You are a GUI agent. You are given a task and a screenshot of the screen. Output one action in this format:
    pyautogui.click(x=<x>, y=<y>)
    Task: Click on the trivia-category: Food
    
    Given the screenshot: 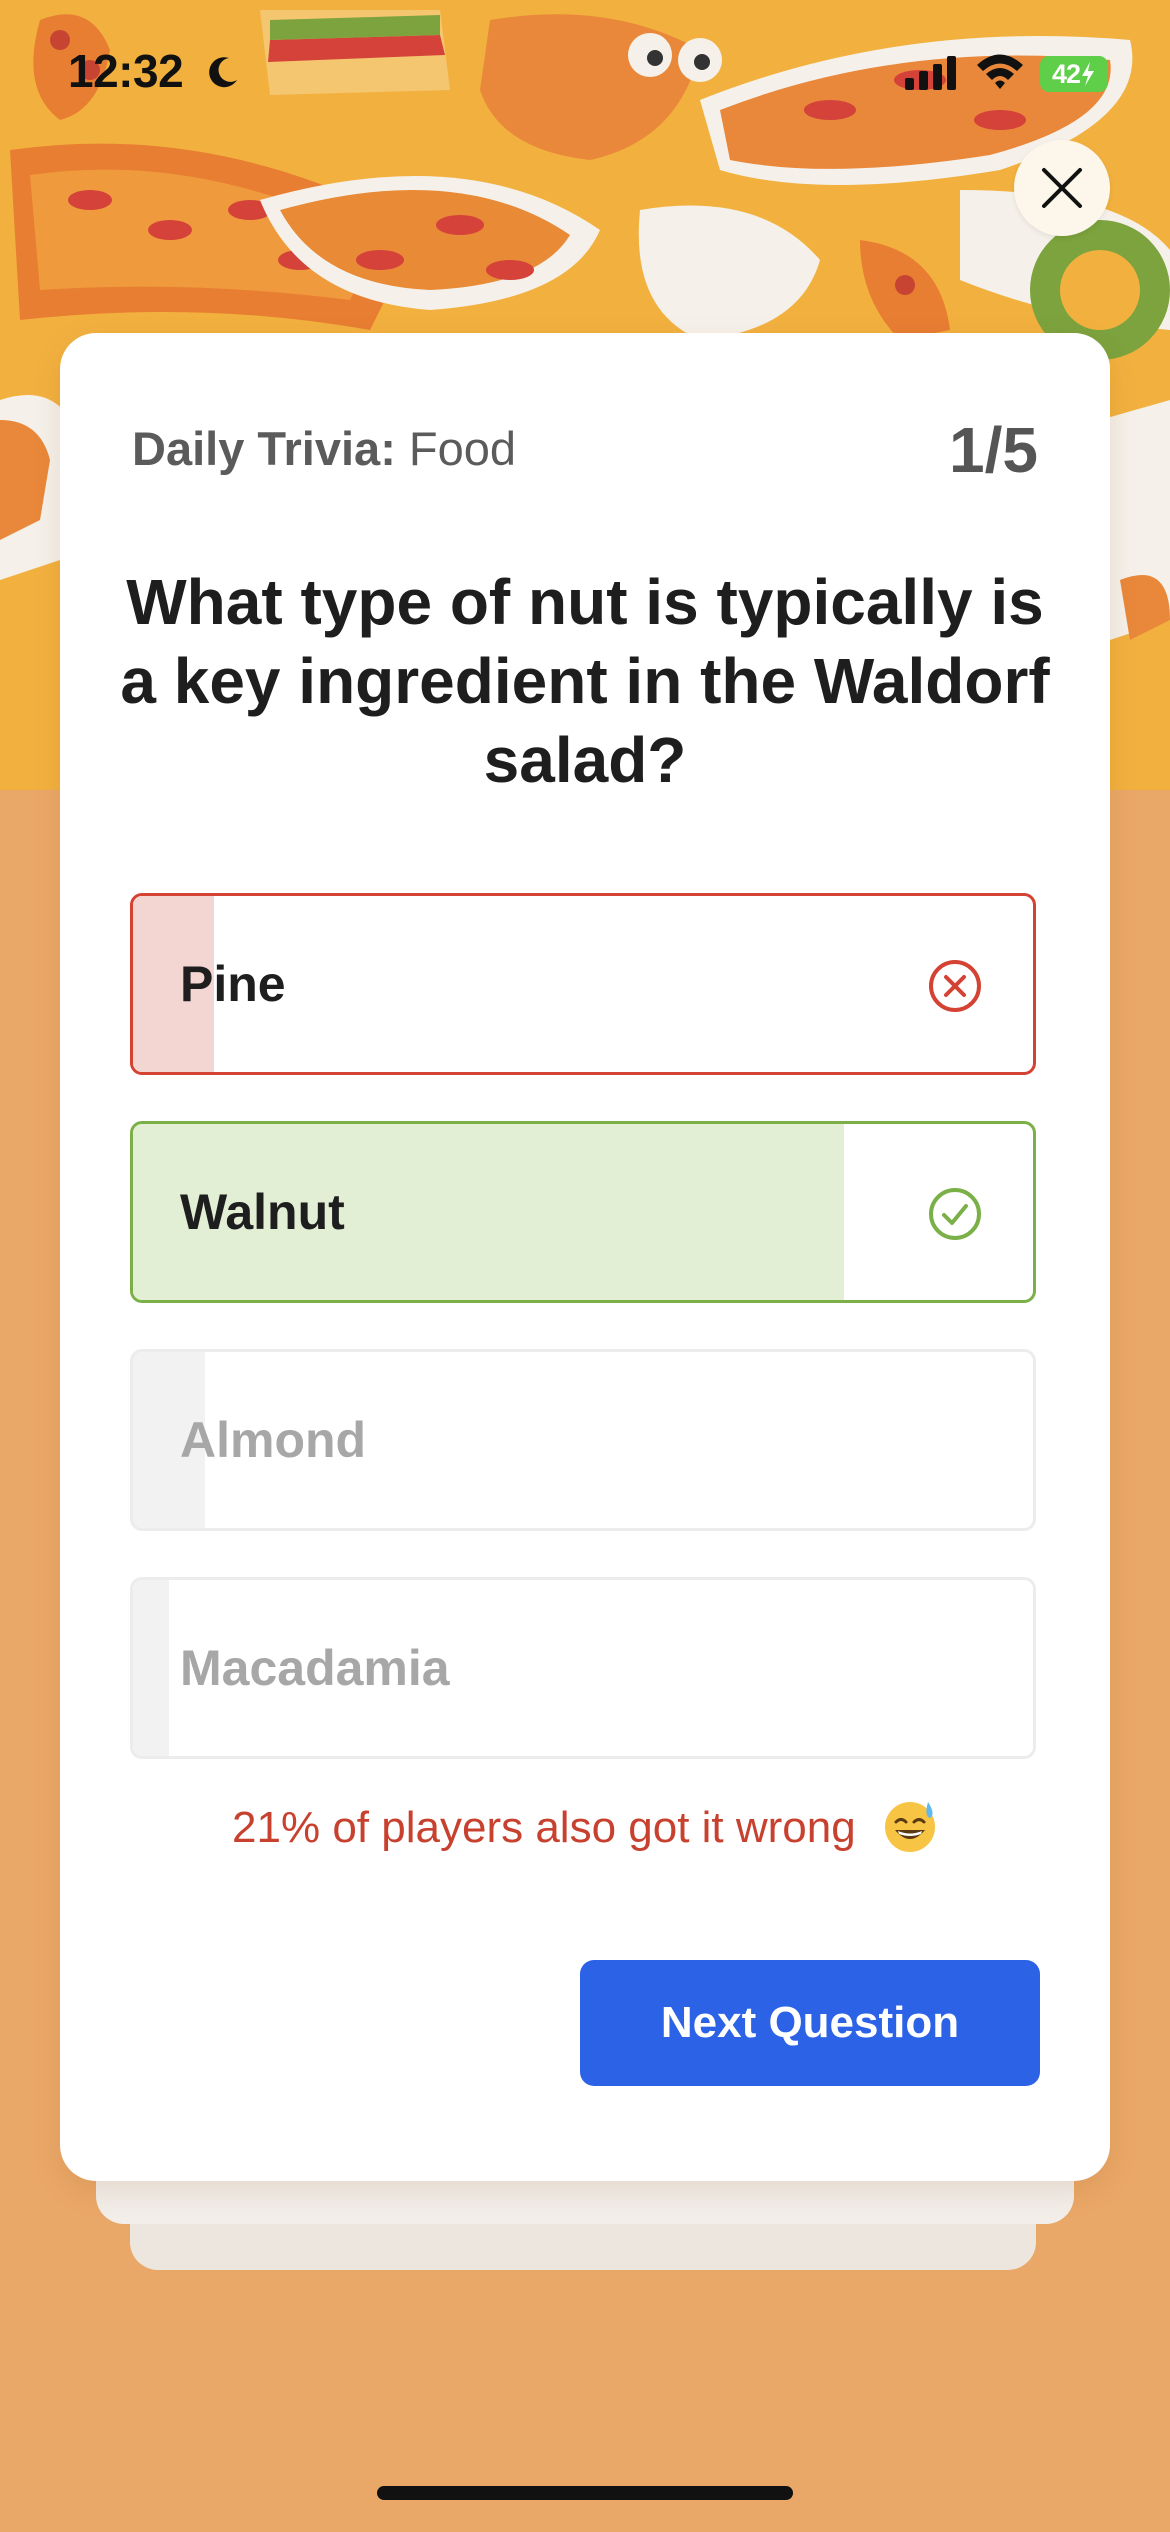 What is the action you would take?
    pyautogui.click(x=462, y=448)
    